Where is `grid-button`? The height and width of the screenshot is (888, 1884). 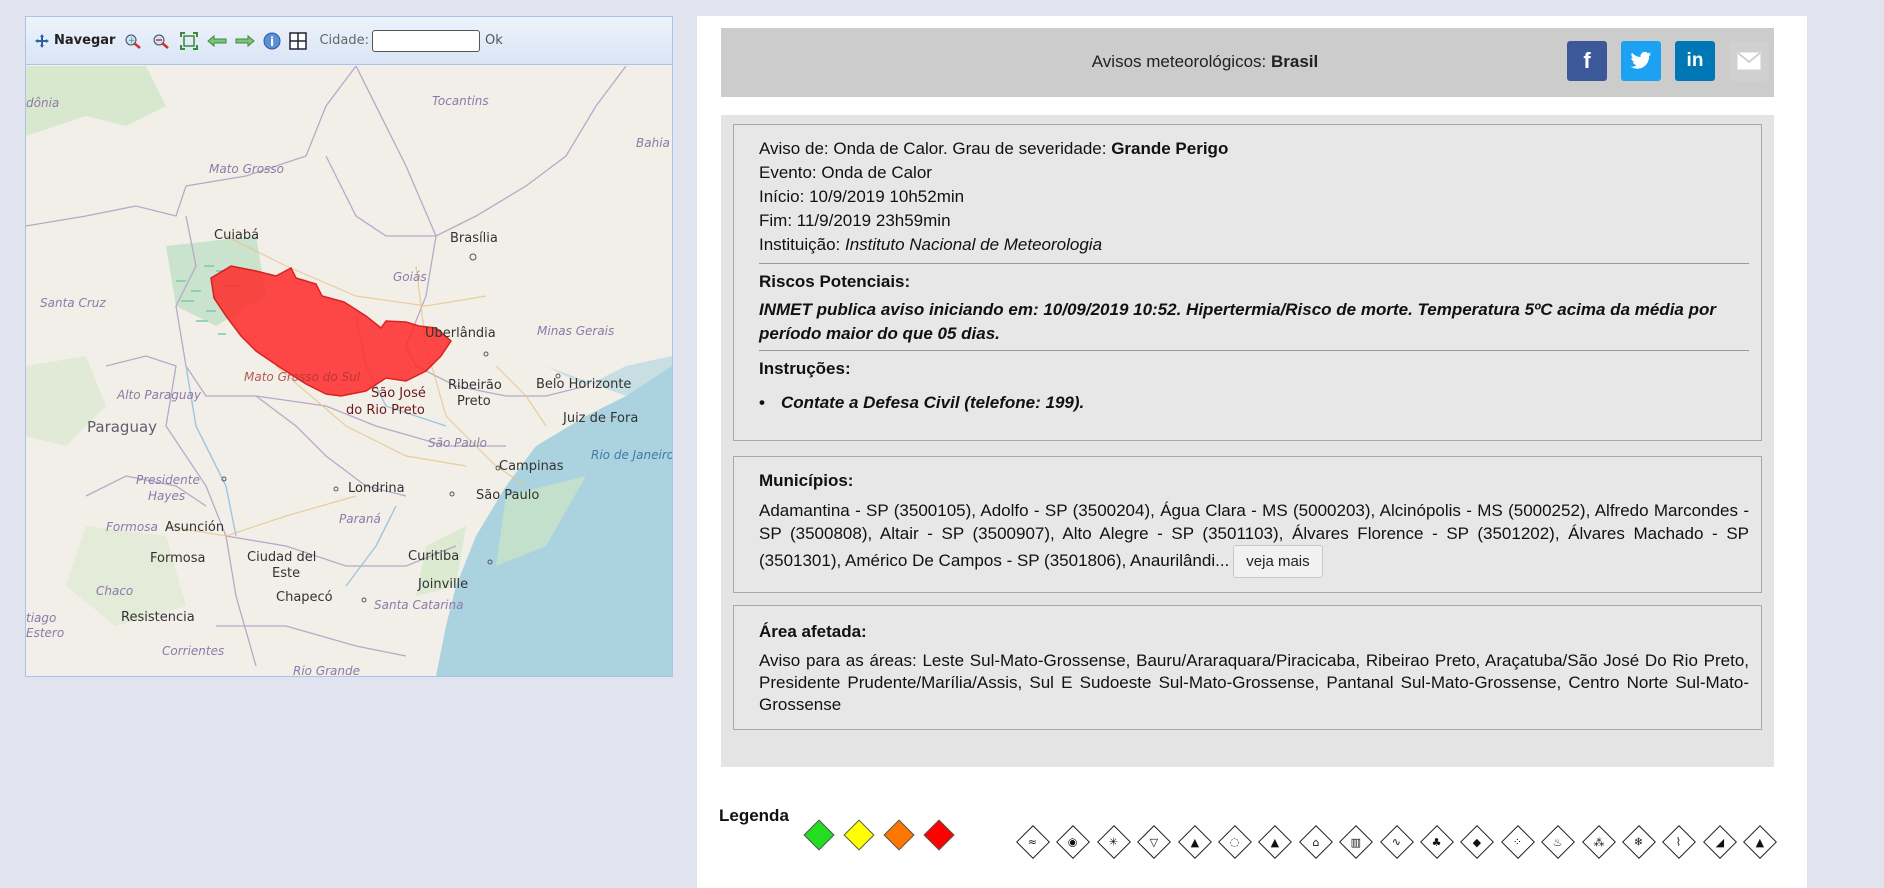
grid-button is located at coordinates (298, 40).